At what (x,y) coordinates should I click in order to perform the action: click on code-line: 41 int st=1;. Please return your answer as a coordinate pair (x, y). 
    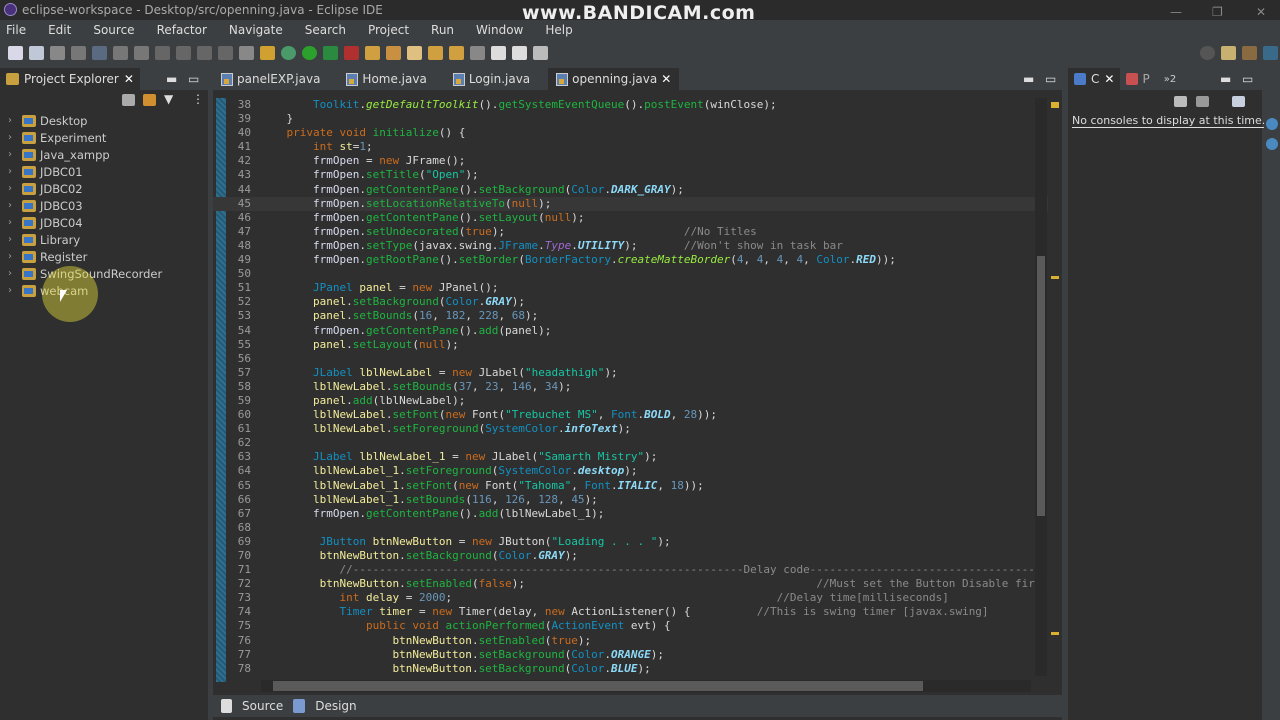
    Looking at the image, I should click on (630, 147).